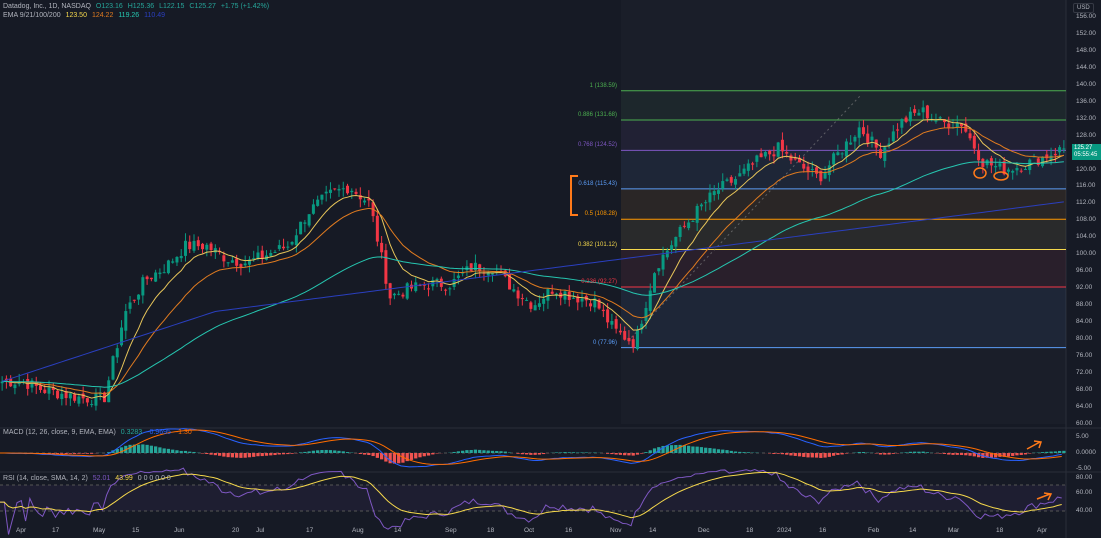 This screenshot has width=1101, height=538. I want to click on date-axis-tick: 18, so click(750, 530).